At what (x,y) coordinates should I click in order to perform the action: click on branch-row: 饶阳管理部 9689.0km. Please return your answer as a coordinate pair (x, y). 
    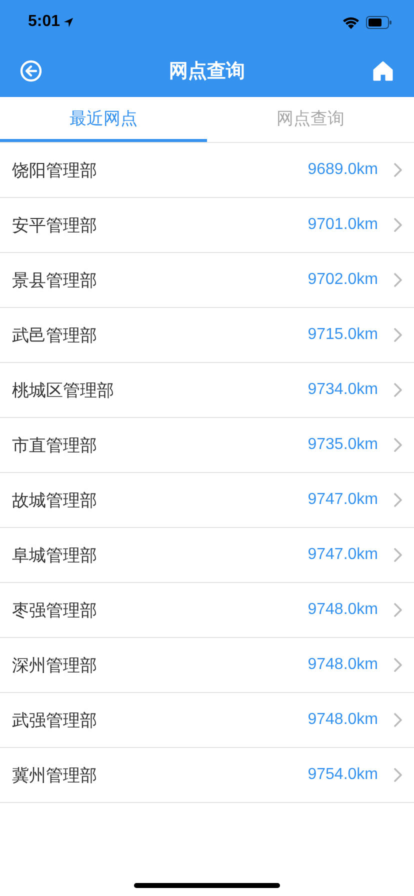
    Looking at the image, I should click on (207, 170).